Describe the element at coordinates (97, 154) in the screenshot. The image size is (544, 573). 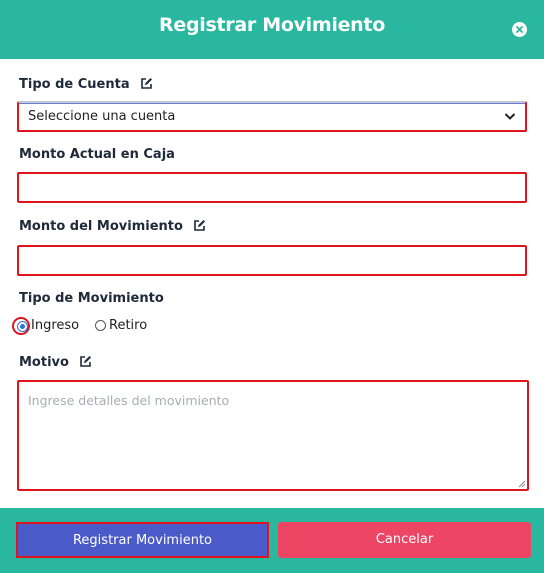
I see `current-amount-label: Monto Actual en Caja` at that location.